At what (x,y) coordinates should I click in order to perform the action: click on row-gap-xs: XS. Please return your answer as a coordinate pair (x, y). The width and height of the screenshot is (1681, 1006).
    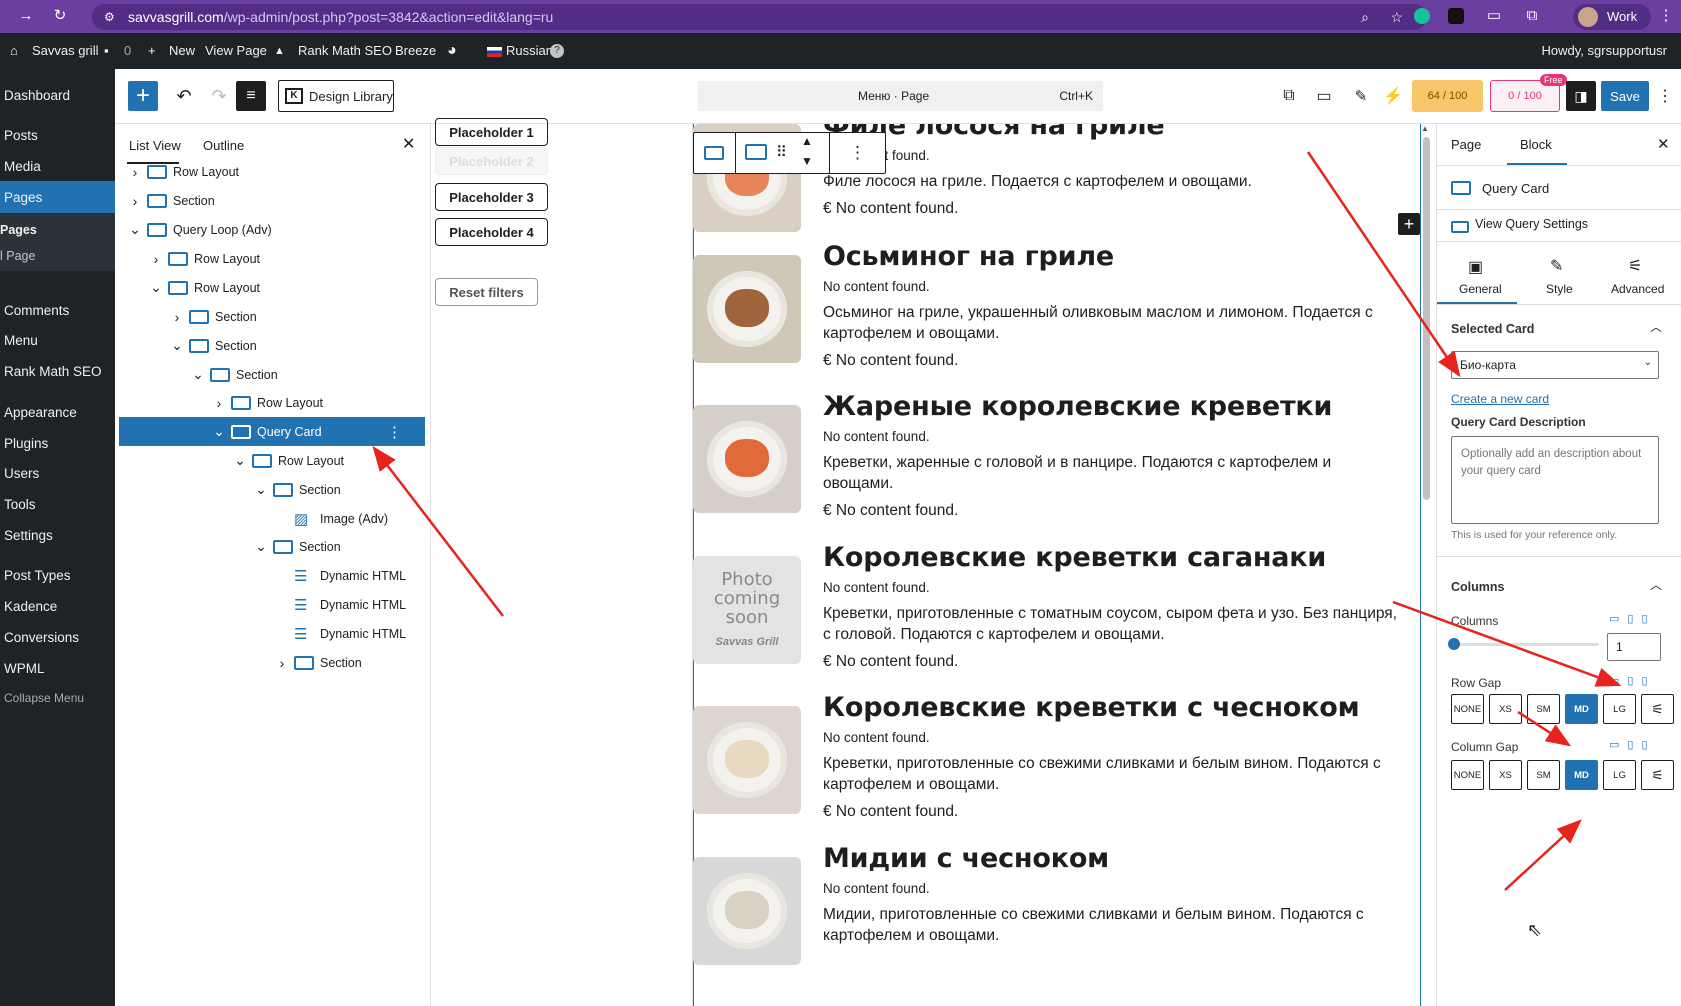
    Looking at the image, I should click on (1505, 709).